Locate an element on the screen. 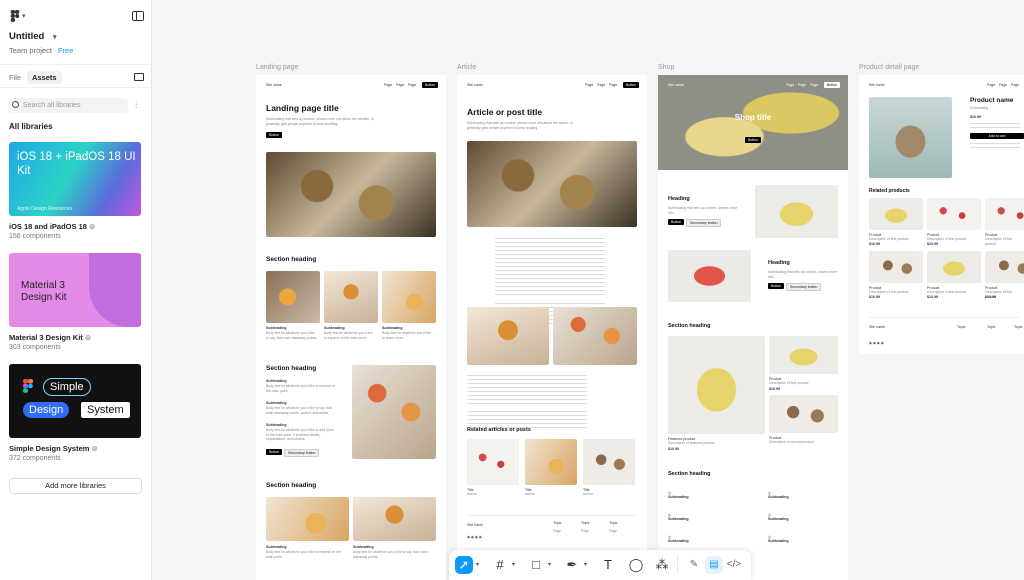 The height and width of the screenshot is (580, 1024). frame-label-article: Article is located at coordinates (466, 67).